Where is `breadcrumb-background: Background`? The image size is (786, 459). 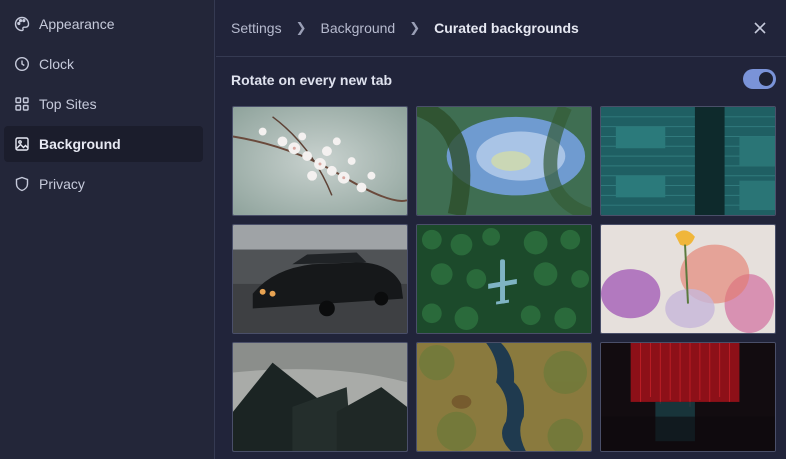 breadcrumb-background: Background is located at coordinates (358, 28).